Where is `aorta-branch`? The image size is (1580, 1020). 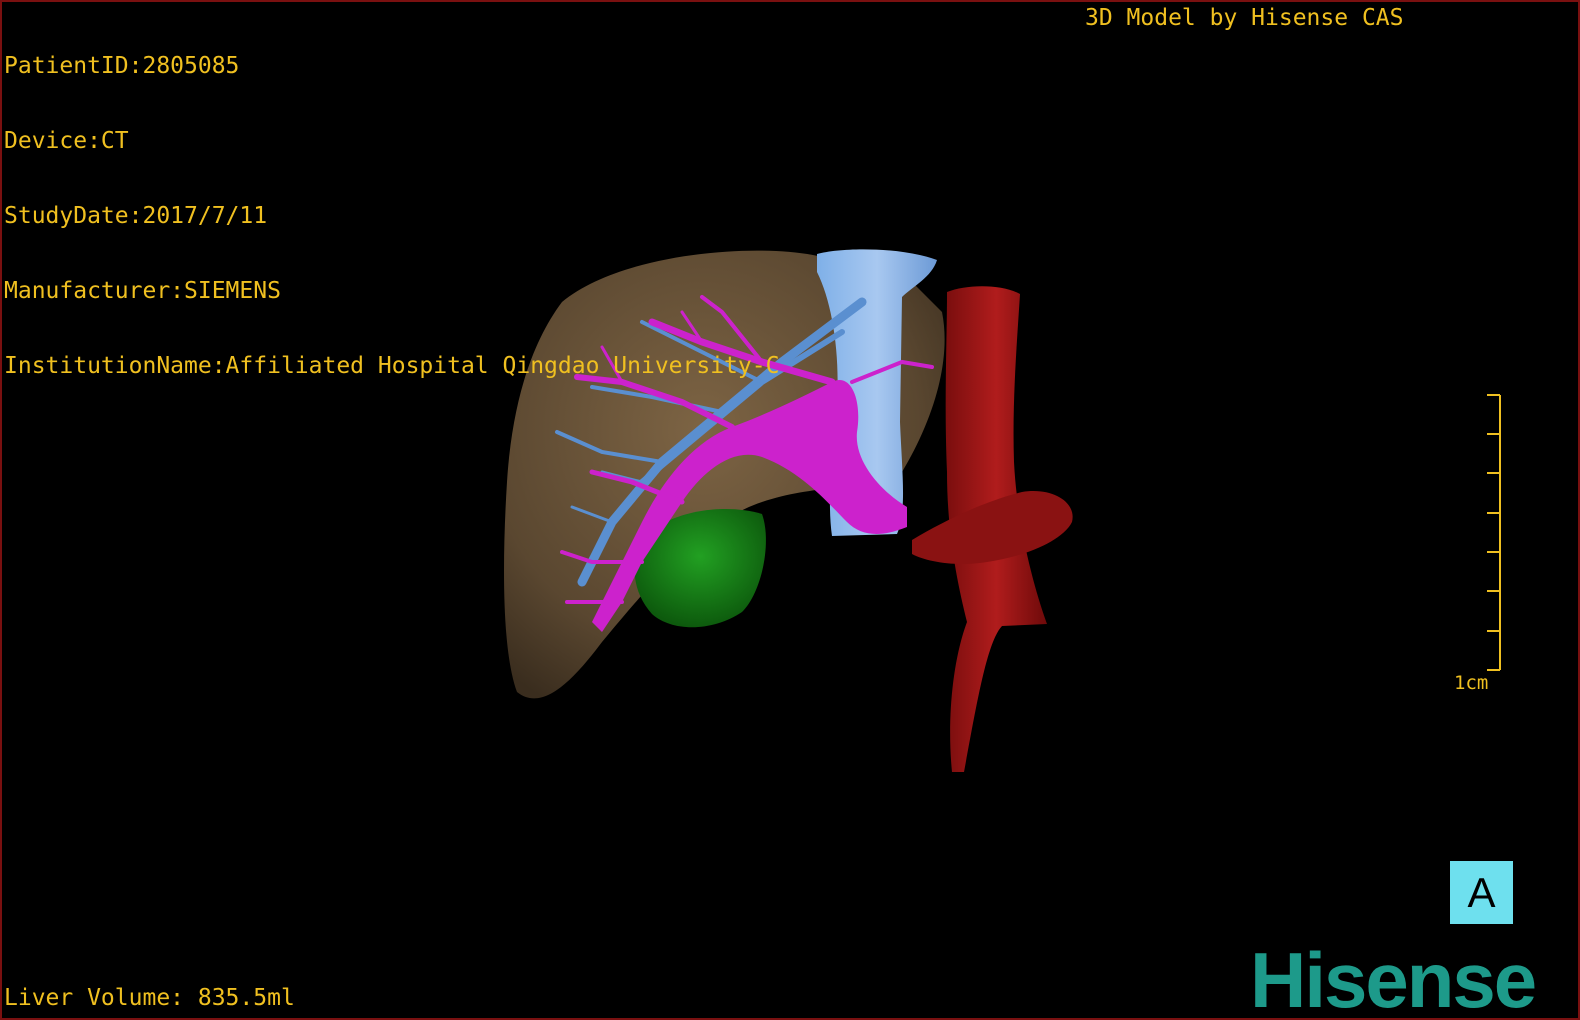
aorta-branch is located at coordinates (992, 528).